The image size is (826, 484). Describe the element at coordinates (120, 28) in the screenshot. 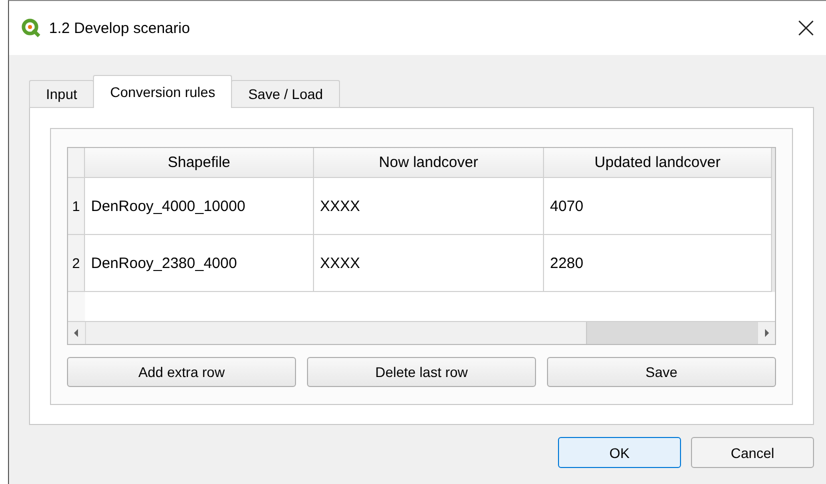

I see `window-title: 1.2 Develop scenario` at that location.